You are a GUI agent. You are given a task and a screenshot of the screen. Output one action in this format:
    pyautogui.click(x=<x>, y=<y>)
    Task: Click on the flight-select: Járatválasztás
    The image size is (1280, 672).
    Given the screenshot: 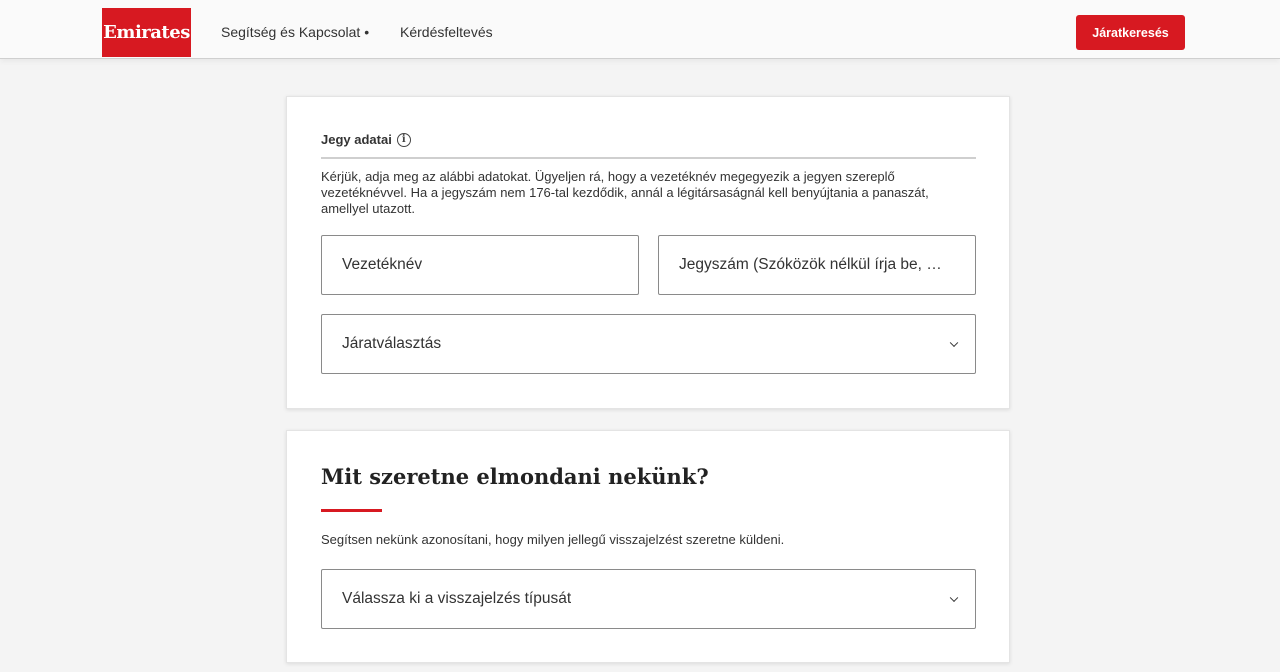 What is the action you would take?
    pyautogui.click(x=648, y=344)
    